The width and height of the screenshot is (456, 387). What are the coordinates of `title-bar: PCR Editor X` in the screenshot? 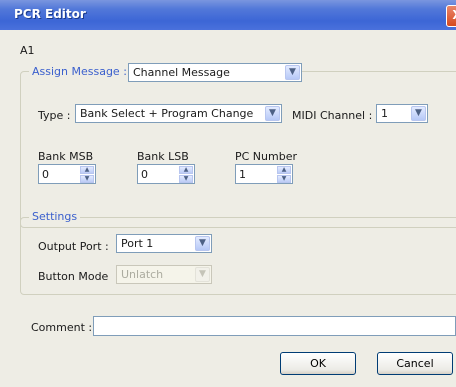 It's located at (228, 15).